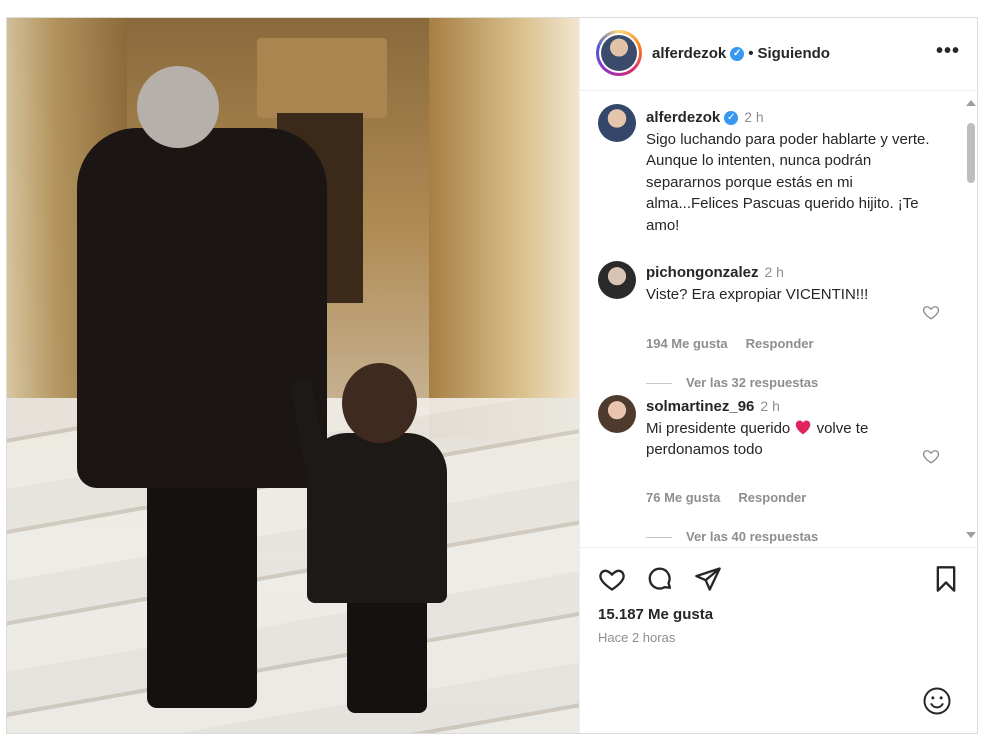  What do you see at coordinates (948, 51) in the screenshot?
I see `more-options-icon: •••` at bounding box center [948, 51].